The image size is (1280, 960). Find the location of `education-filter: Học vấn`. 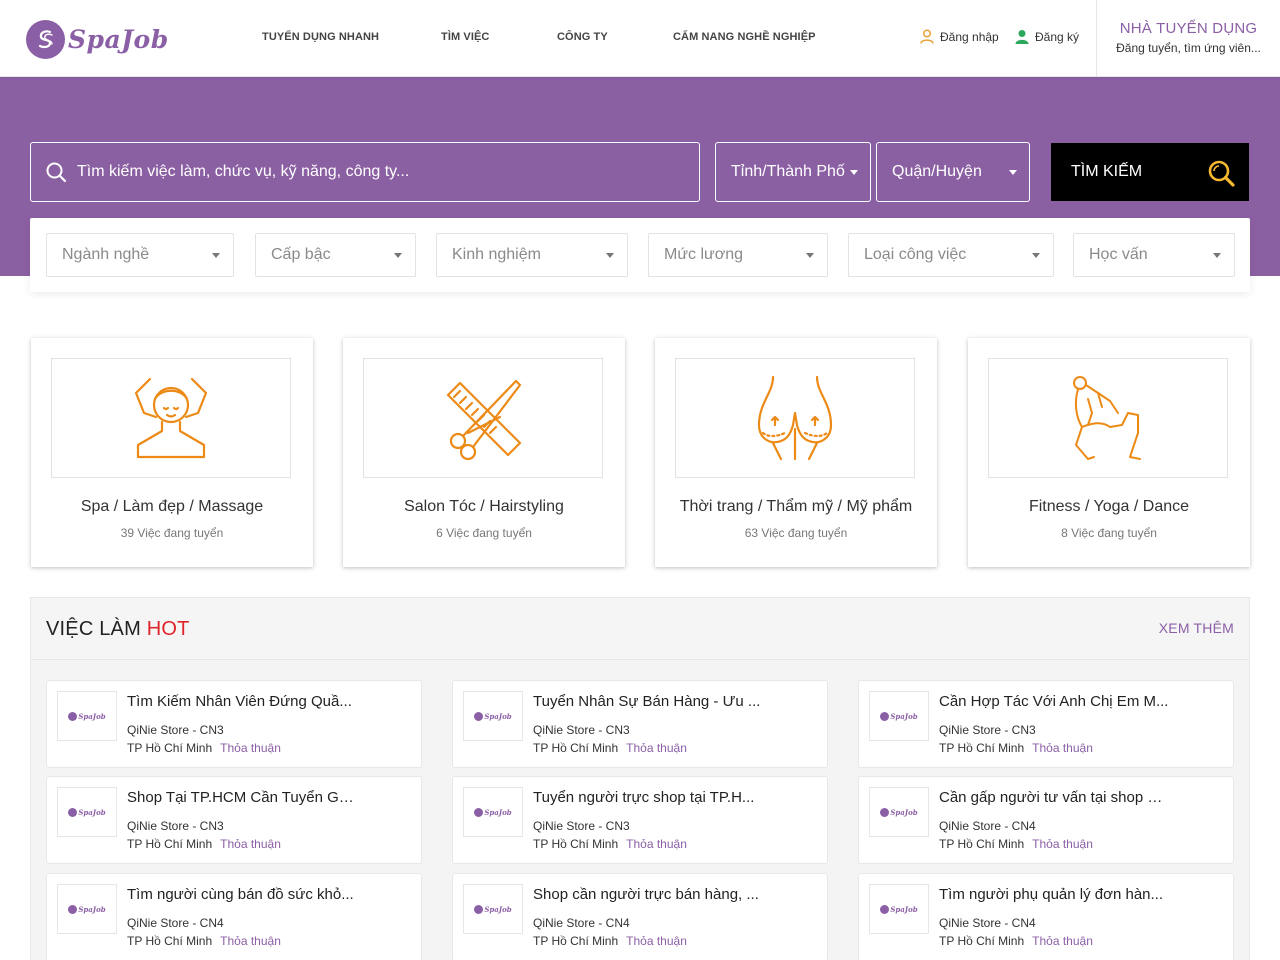

education-filter: Học vấn is located at coordinates (1154, 255).